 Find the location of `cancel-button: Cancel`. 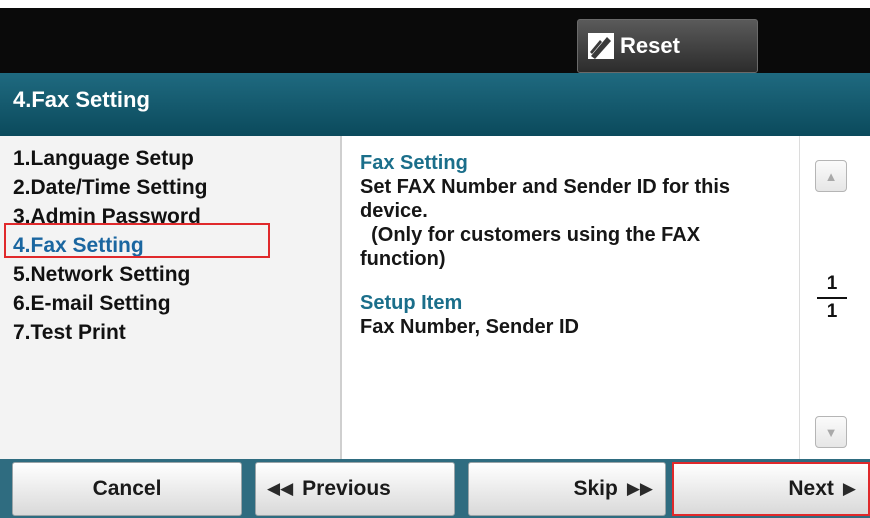

cancel-button: Cancel is located at coordinates (127, 489).